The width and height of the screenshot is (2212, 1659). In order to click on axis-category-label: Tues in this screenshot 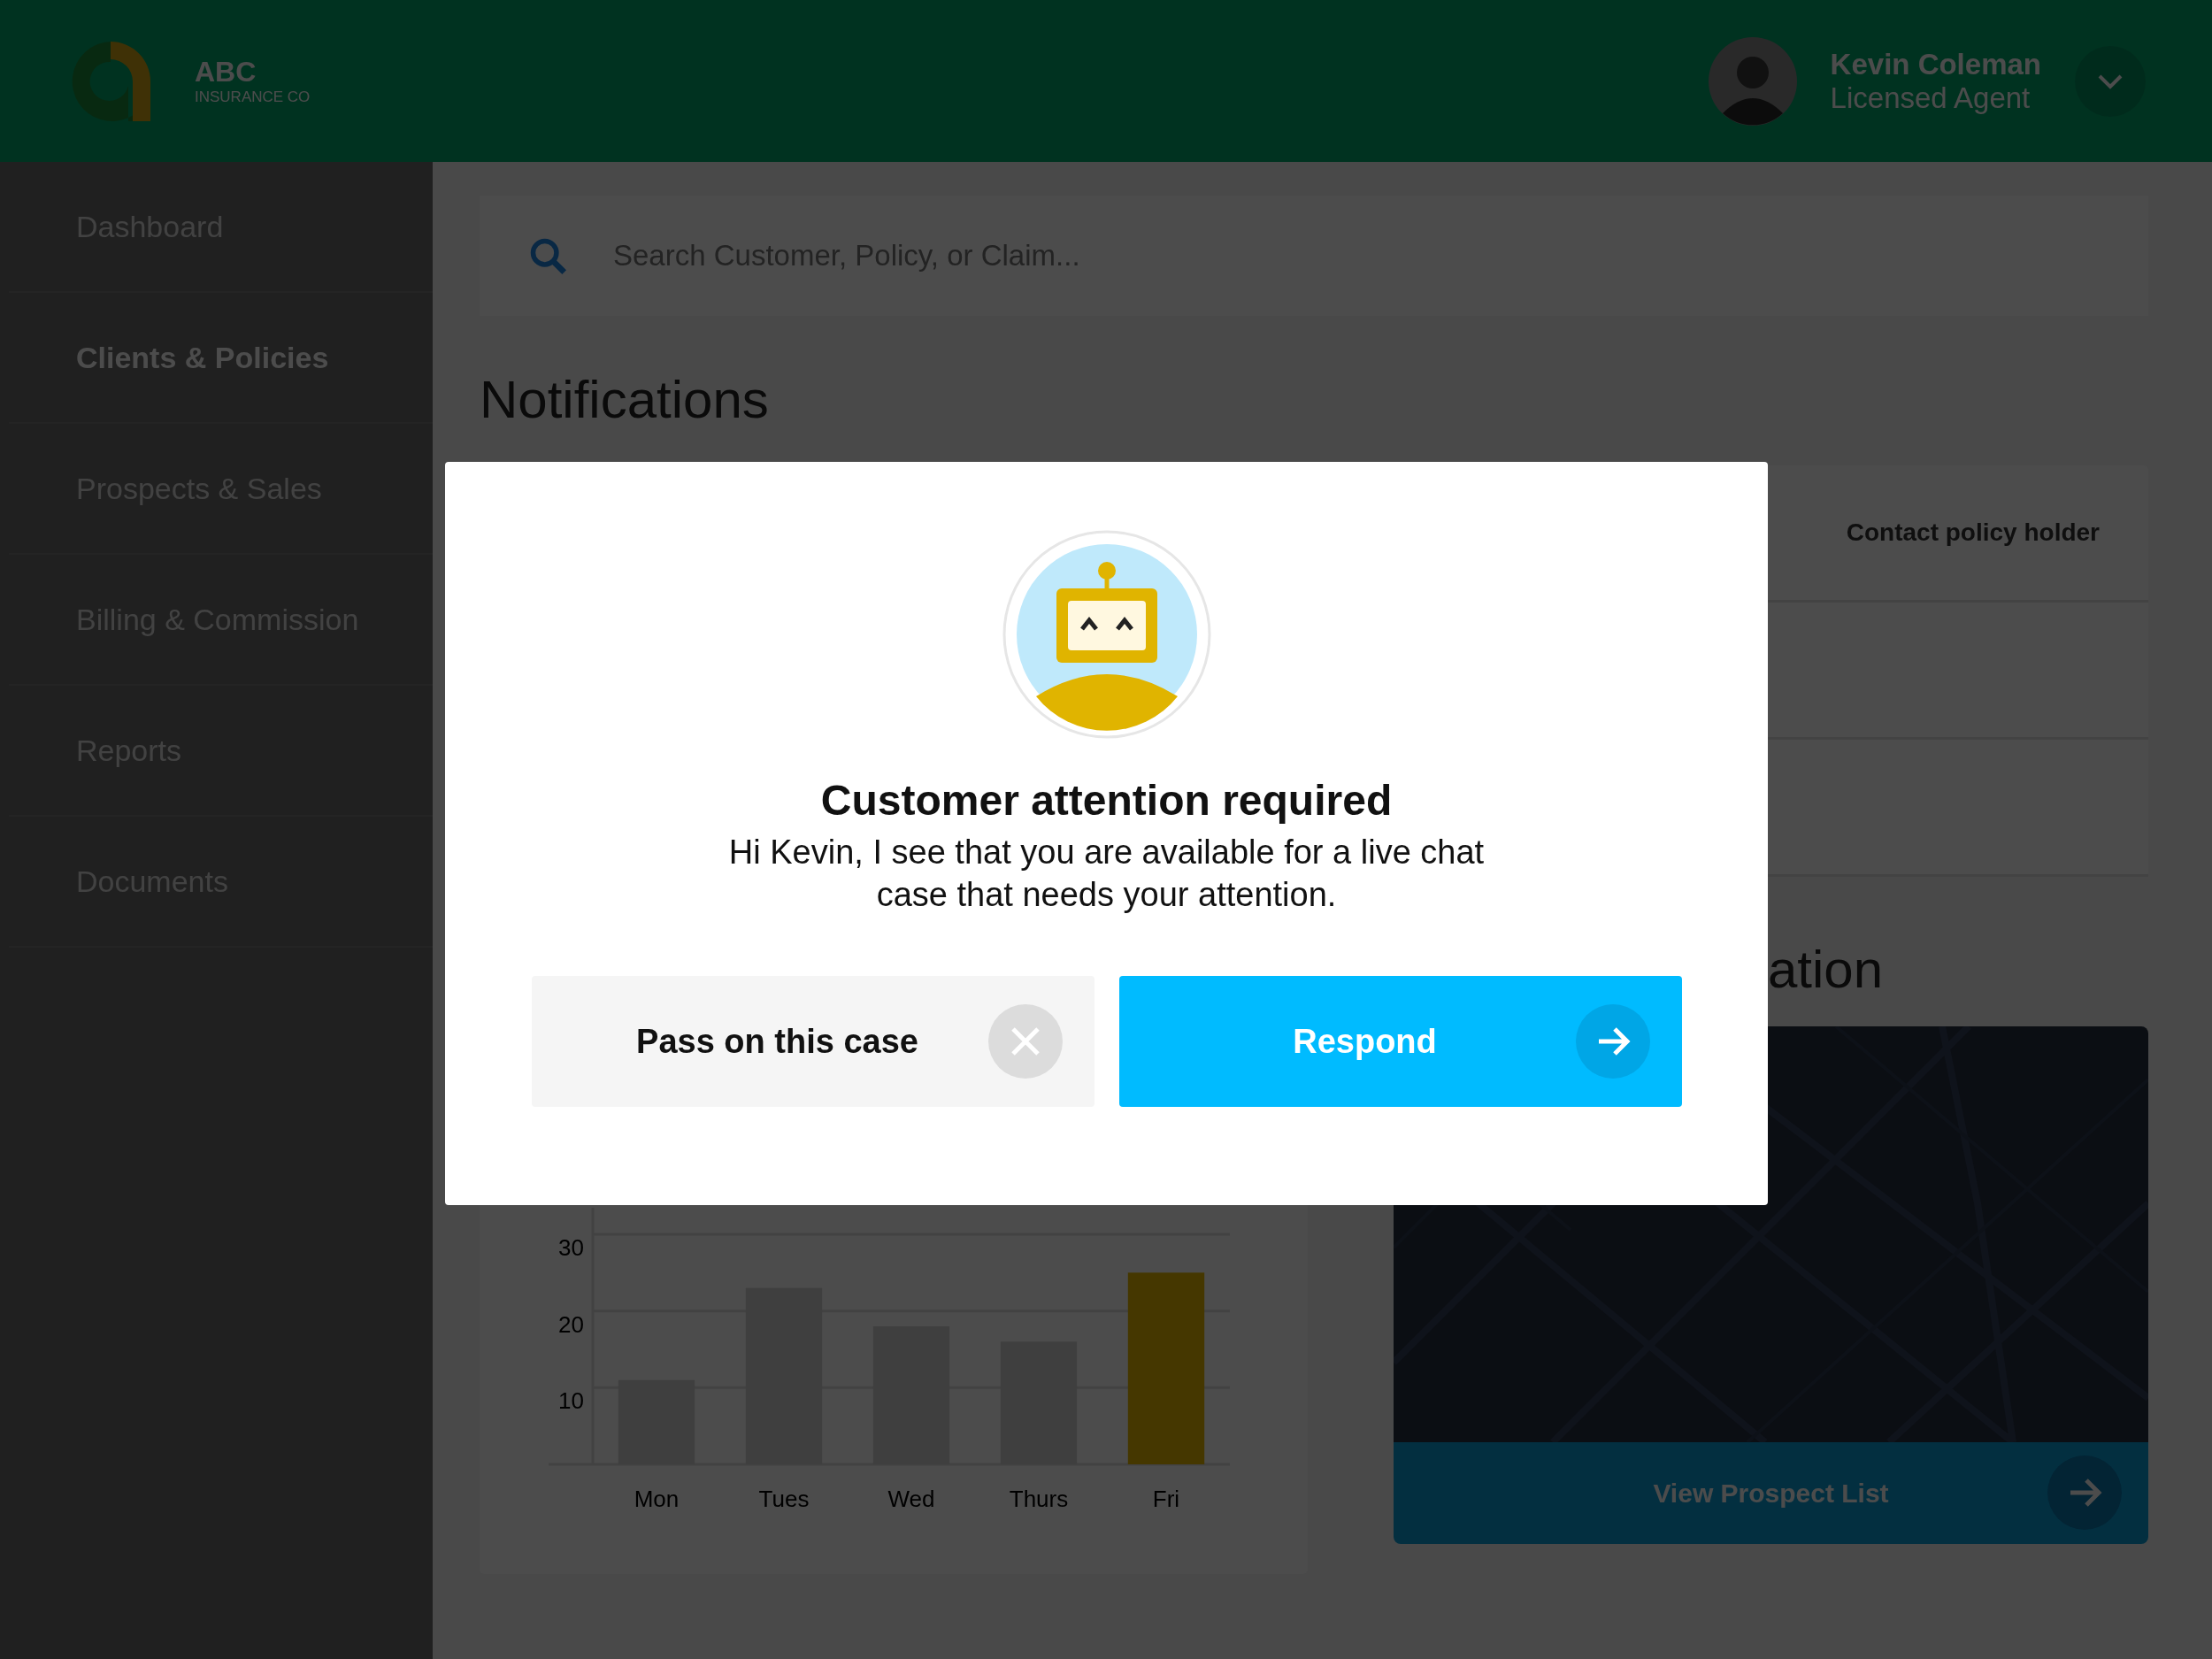, I will do `click(784, 1499)`.